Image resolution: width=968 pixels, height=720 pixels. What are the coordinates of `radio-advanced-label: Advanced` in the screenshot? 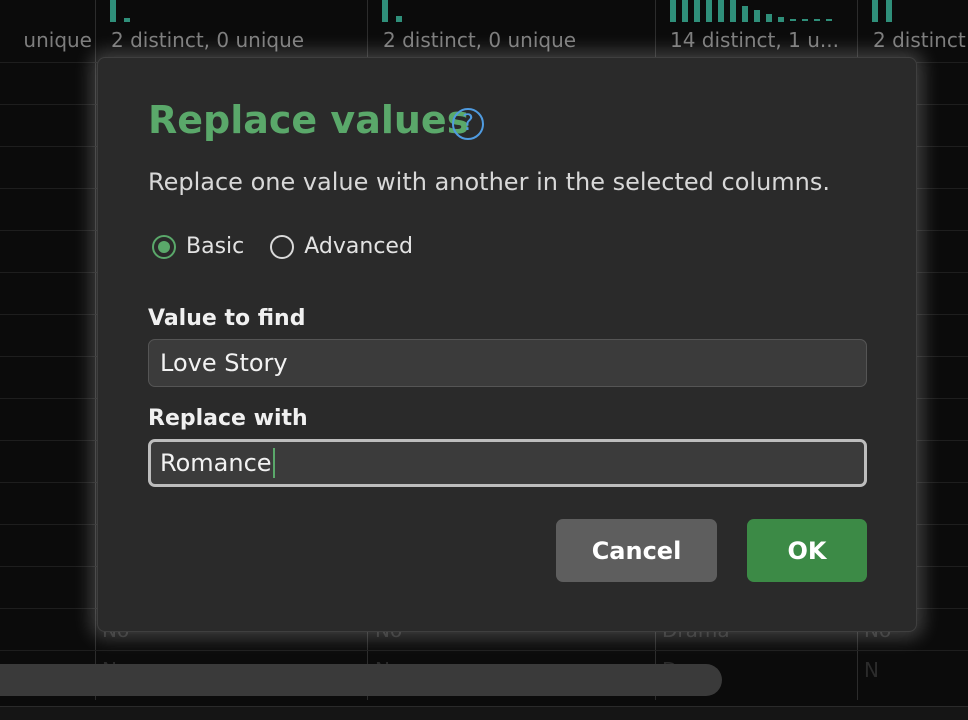 It's located at (358, 246).